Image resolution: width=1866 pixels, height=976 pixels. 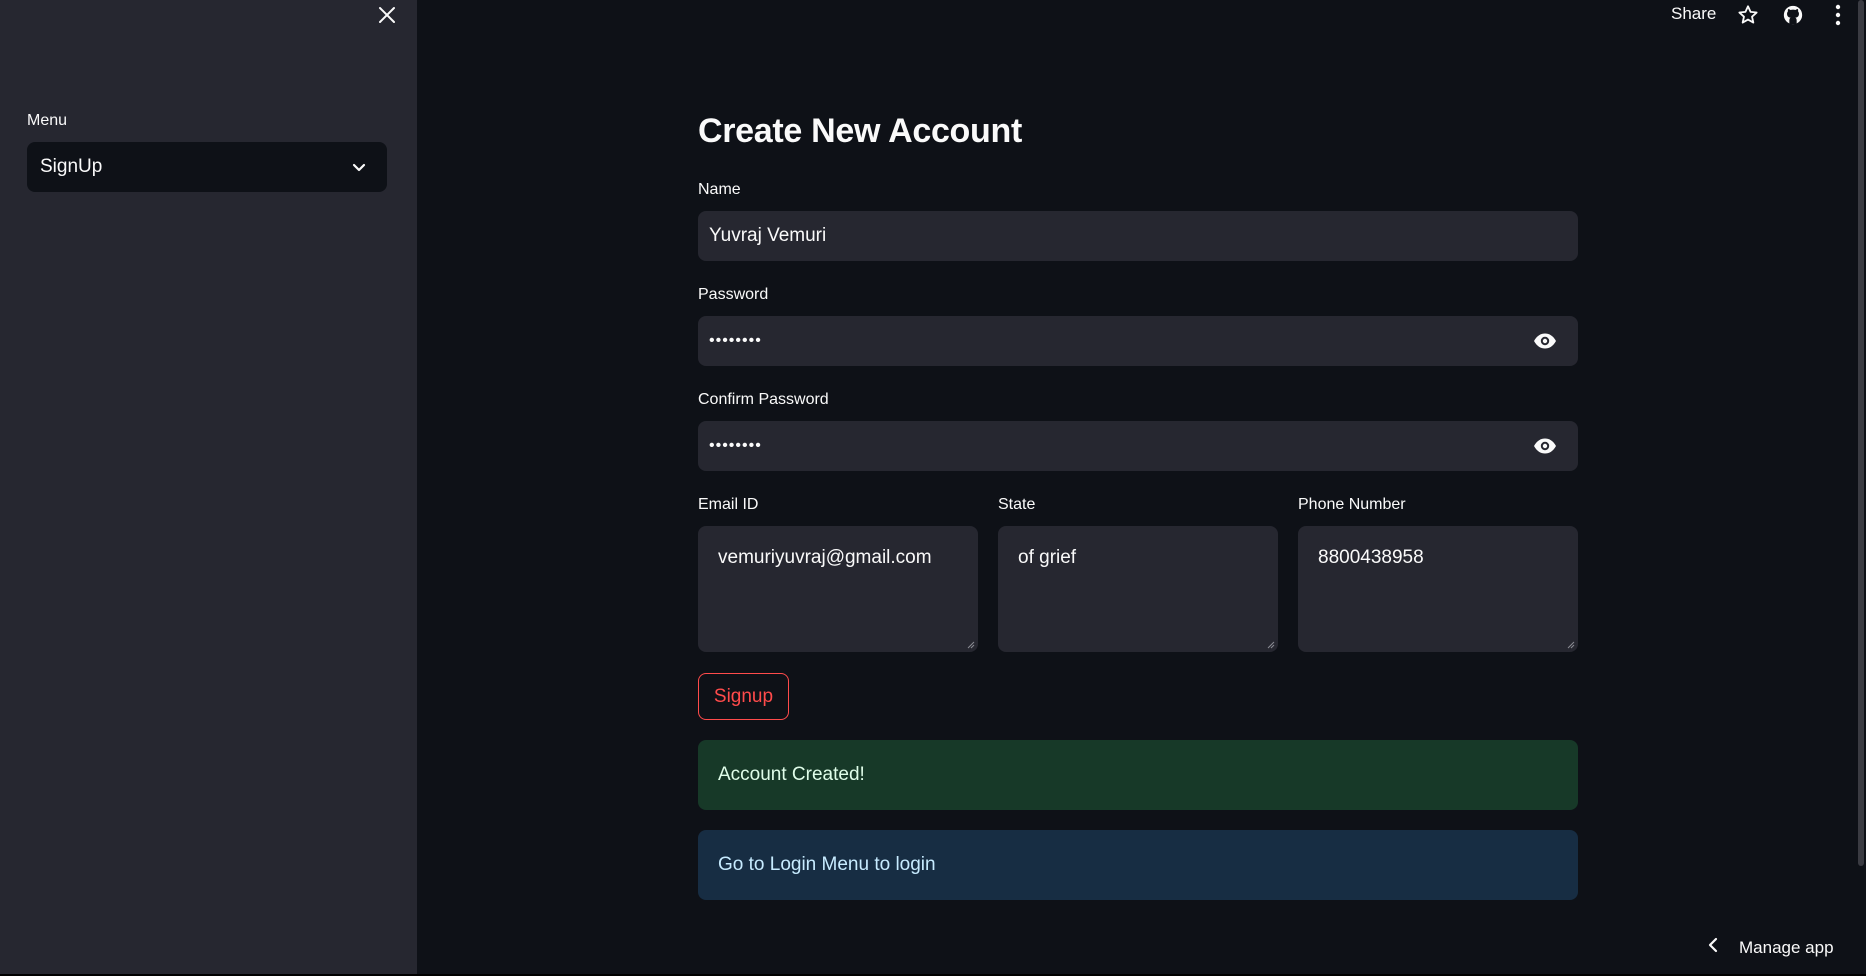 What do you see at coordinates (71, 166) in the screenshot?
I see `menu-select-value: SignUp` at bounding box center [71, 166].